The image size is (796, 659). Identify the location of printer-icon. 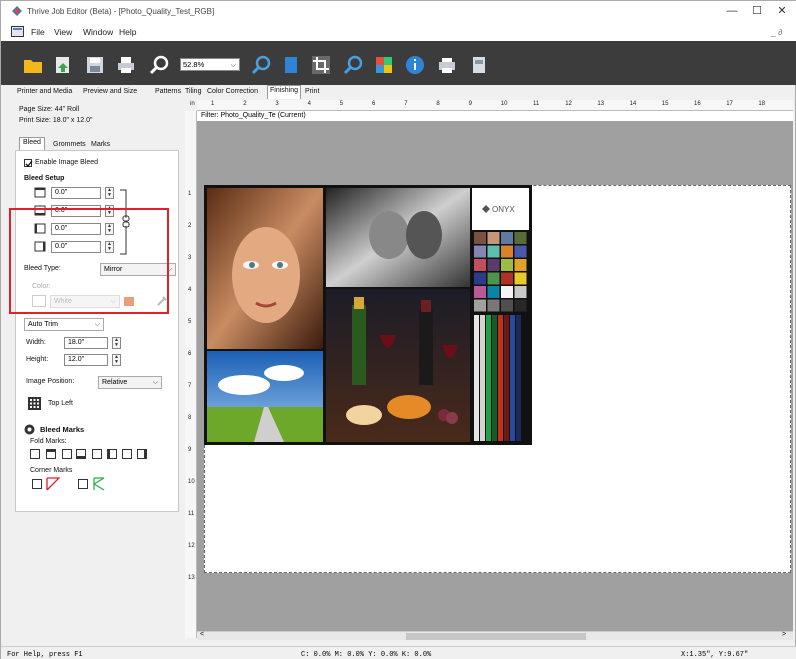
(447, 65).